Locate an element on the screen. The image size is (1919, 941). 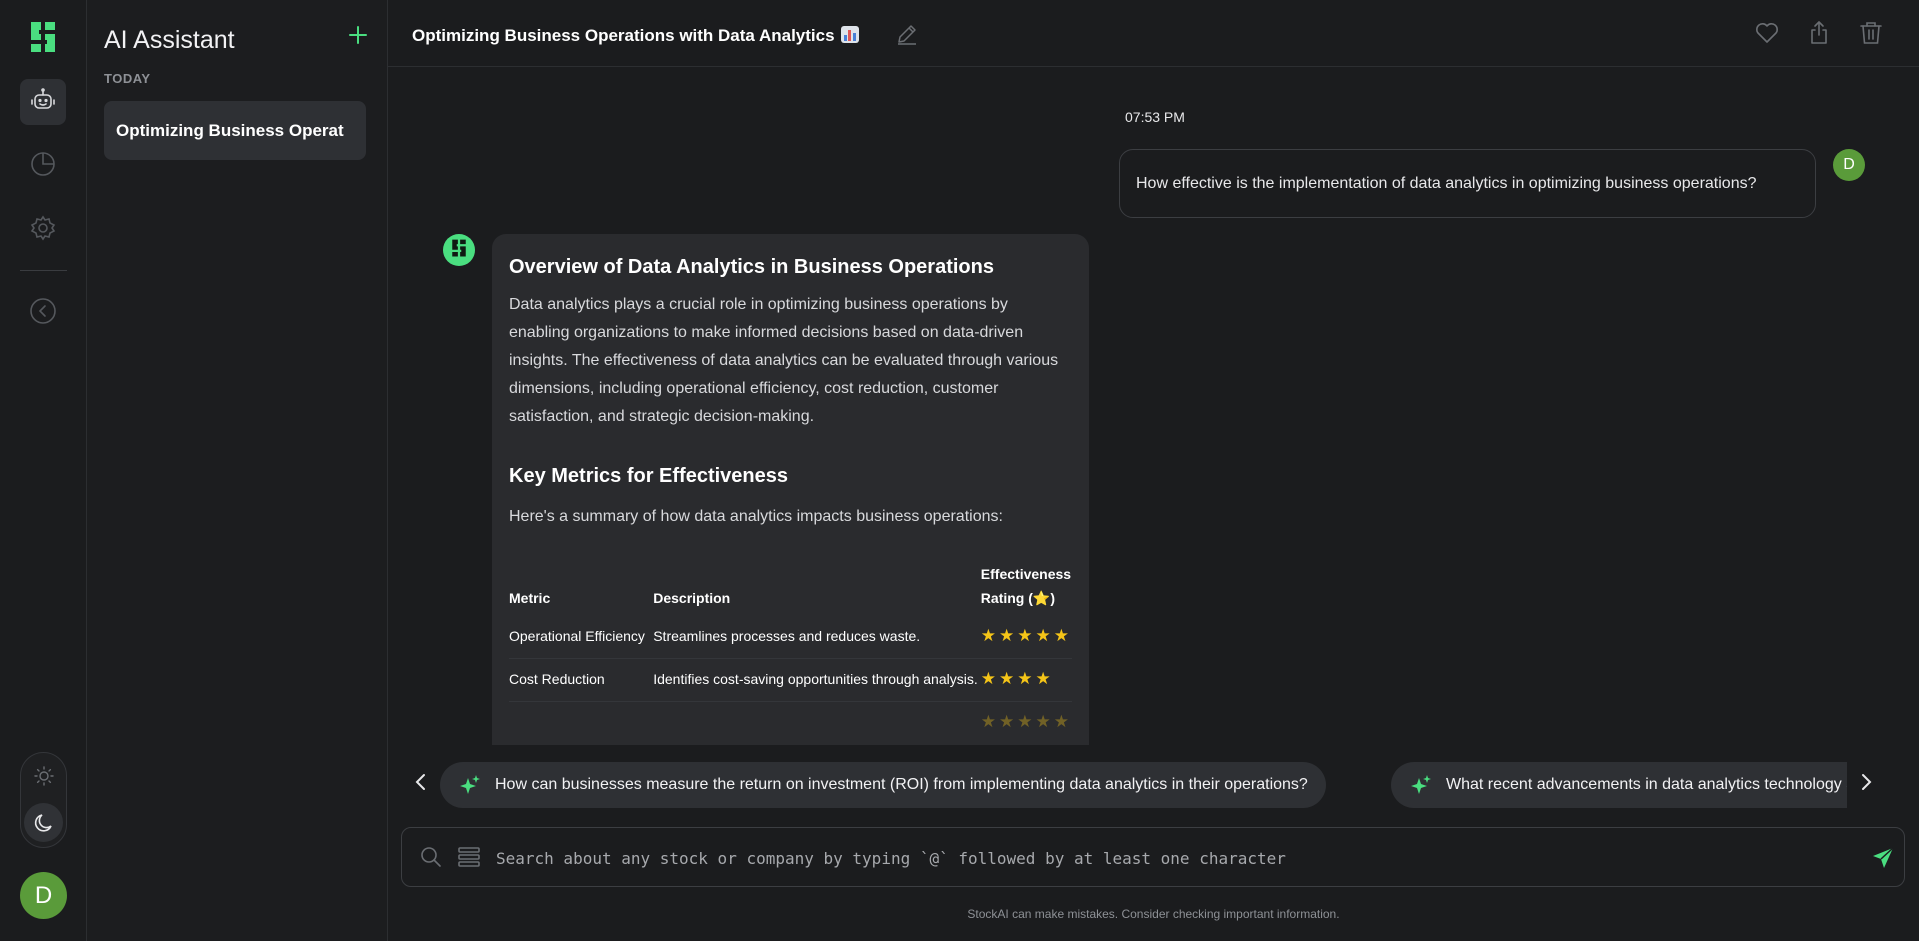
settings-nav-button is located at coordinates (43, 230).